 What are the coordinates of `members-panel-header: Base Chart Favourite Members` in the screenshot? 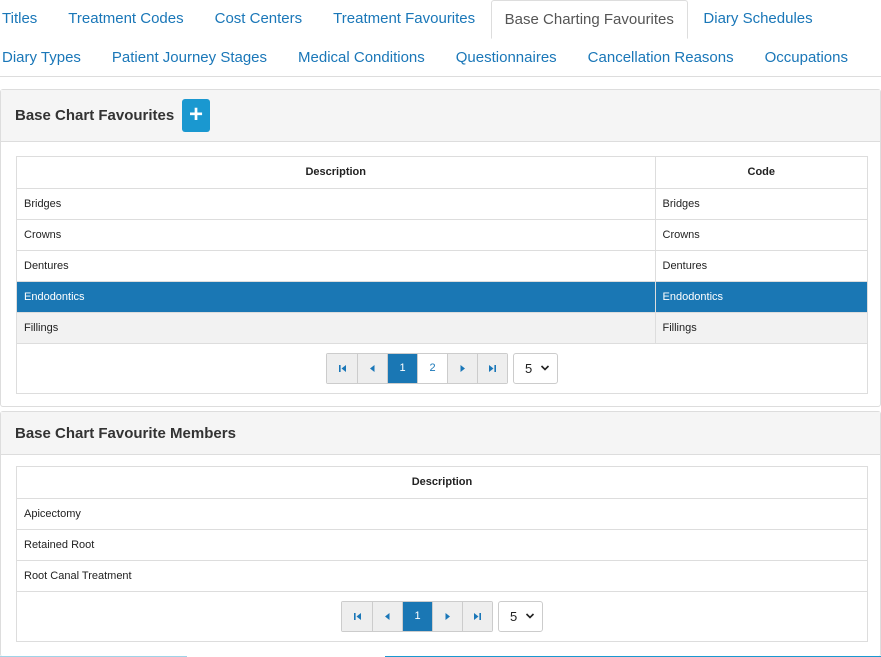 It's located at (440, 433).